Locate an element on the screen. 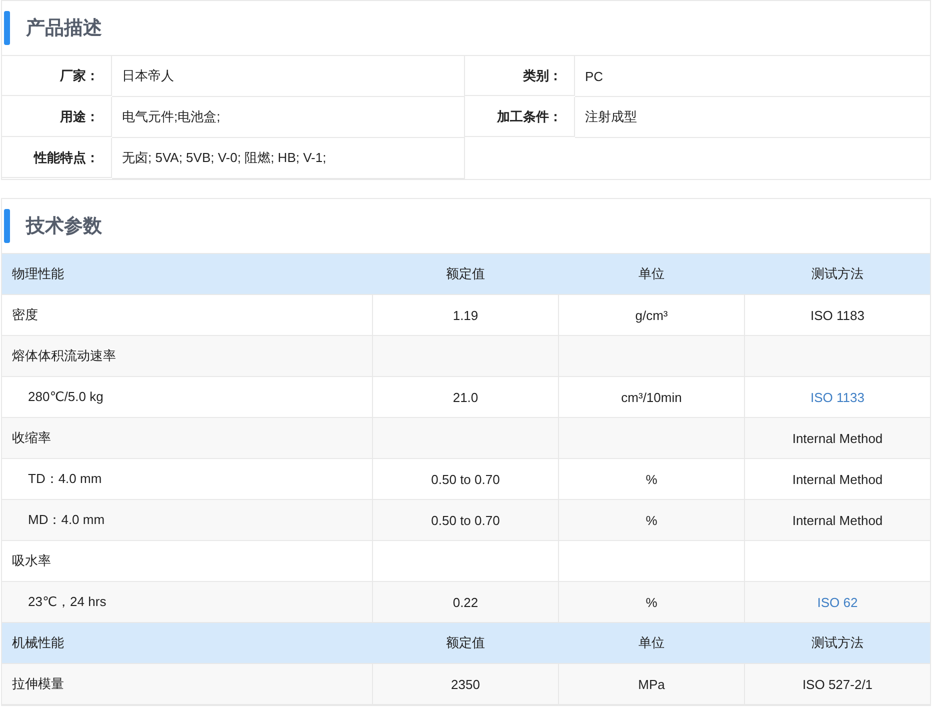 This screenshot has width=940, height=720. table-cell: MPa is located at coordinates (651, 684).